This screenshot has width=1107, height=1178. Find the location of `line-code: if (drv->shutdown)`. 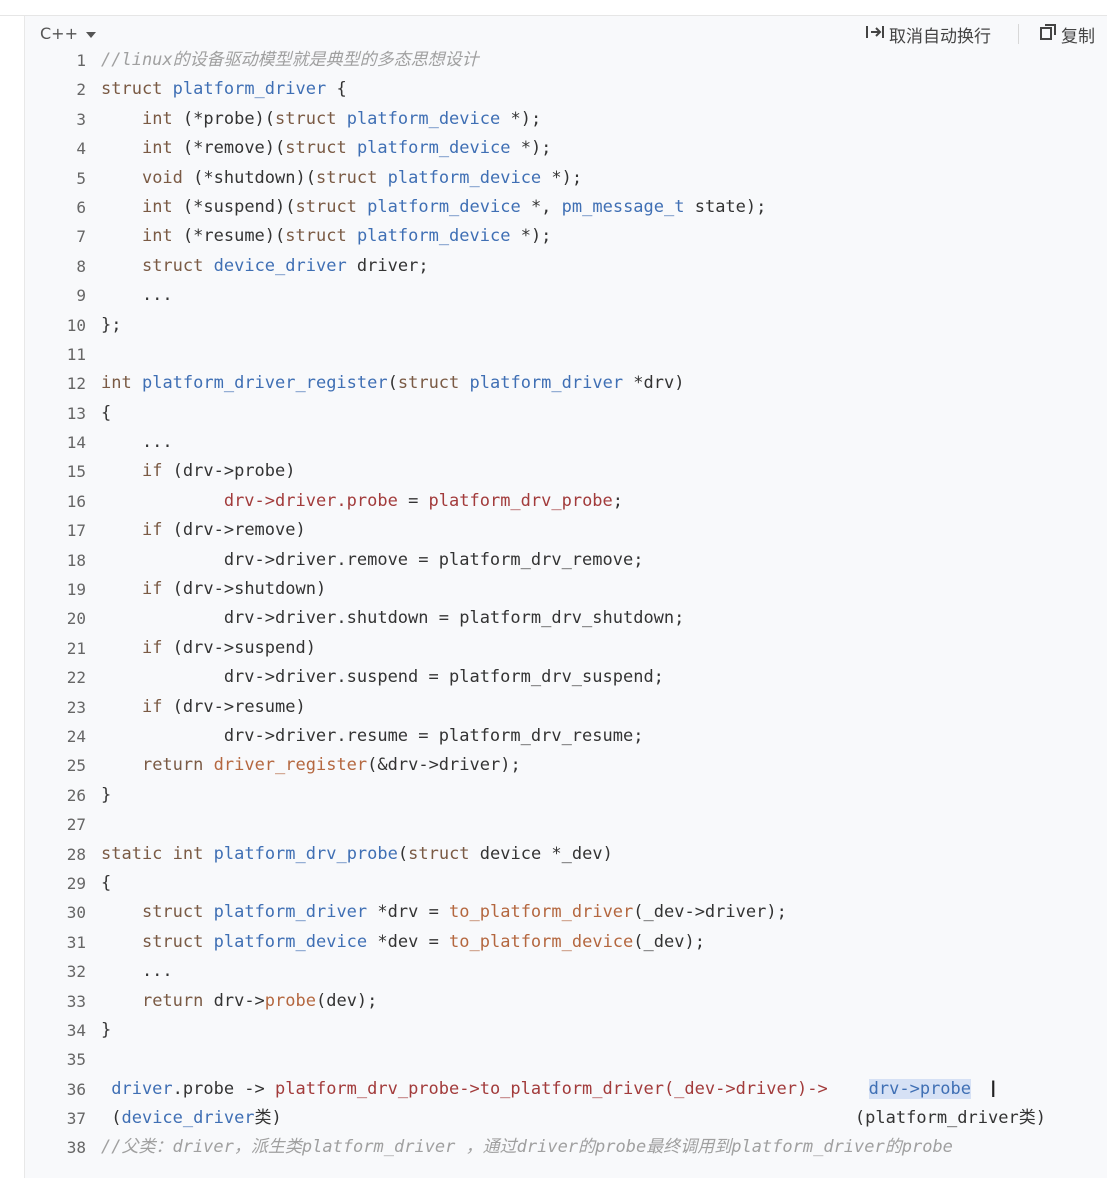

line-code: if (drv->shutdown) is located at coordinates (234, 589).